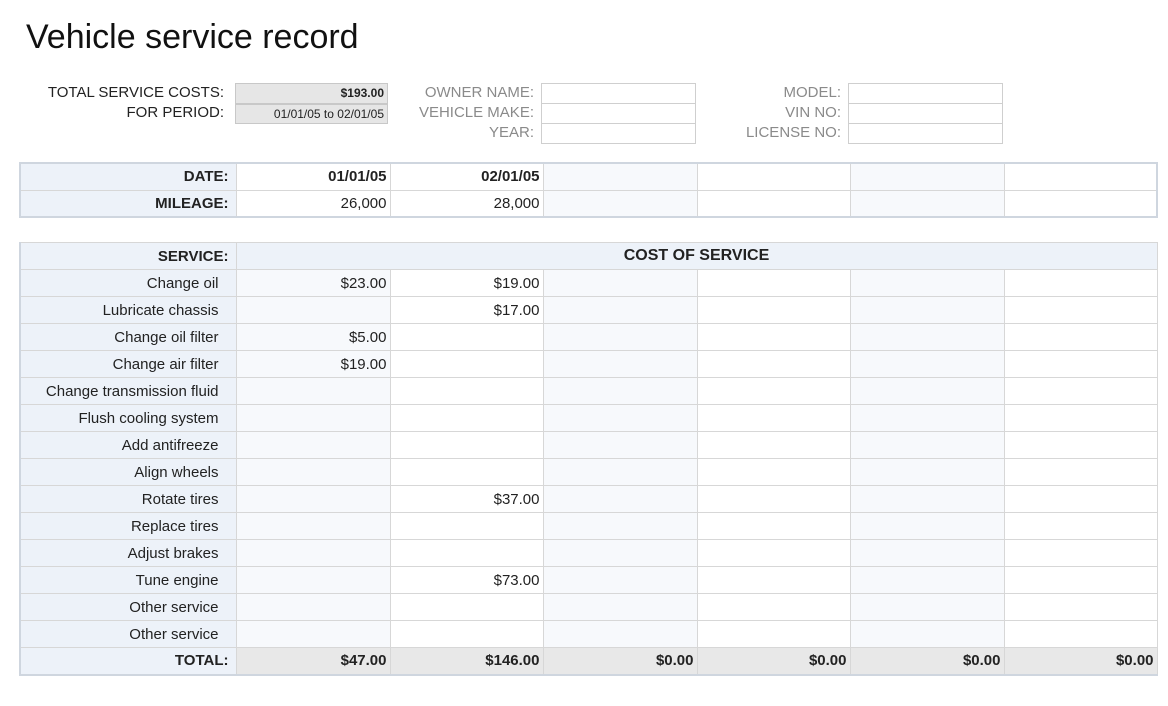 The height and width of the screenshot is (706, 1168). I want to click on total-costs-value: $193.00, so click(311, 93).